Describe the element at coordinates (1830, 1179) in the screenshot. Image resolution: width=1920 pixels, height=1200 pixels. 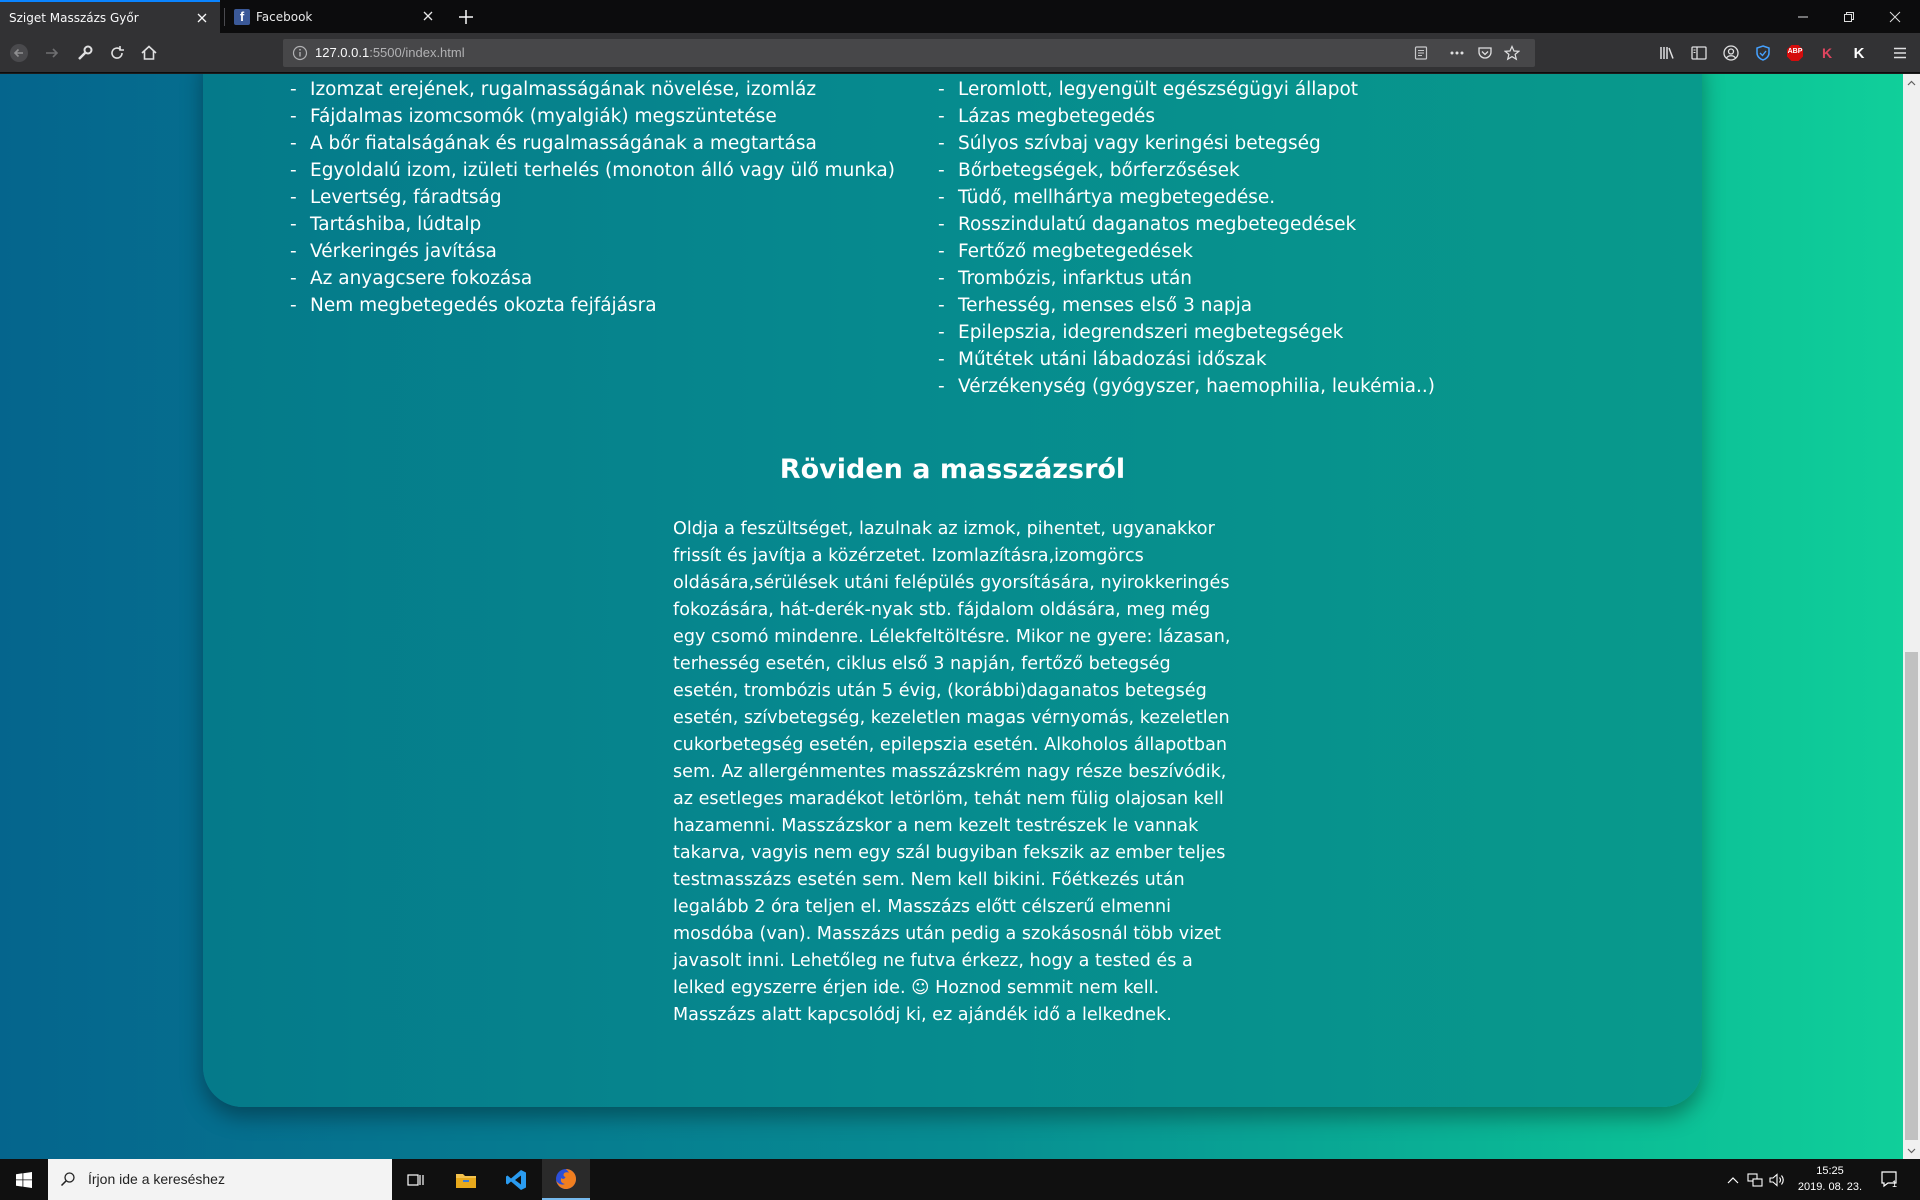
I see `system-clock: 15:25 2019. 08. 23.` at that location.